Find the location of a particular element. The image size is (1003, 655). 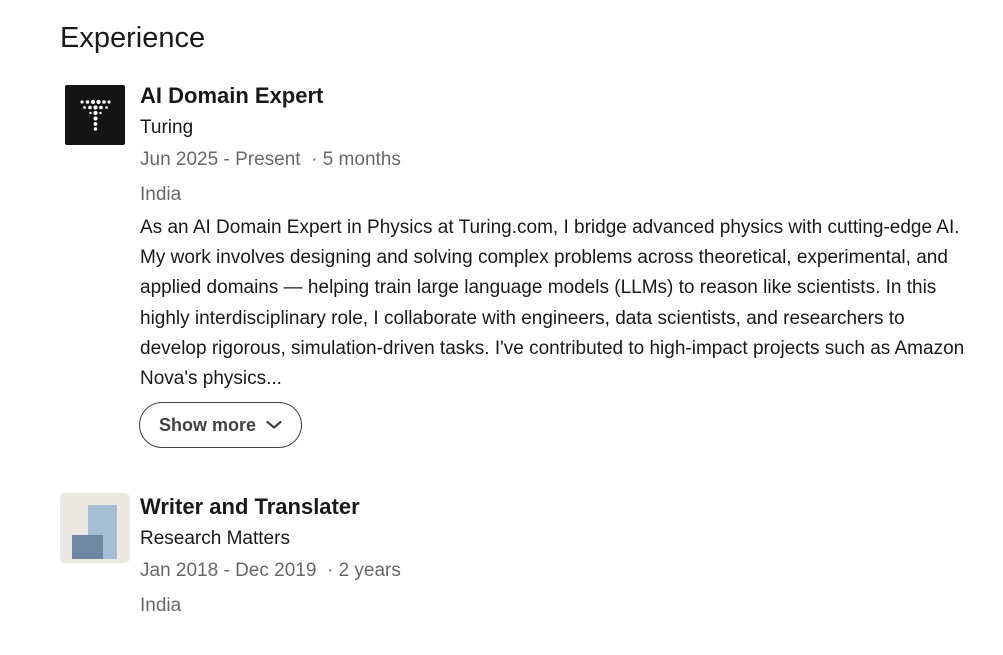

job-title: AI Domain Expert is located at coordinates (555, 96).